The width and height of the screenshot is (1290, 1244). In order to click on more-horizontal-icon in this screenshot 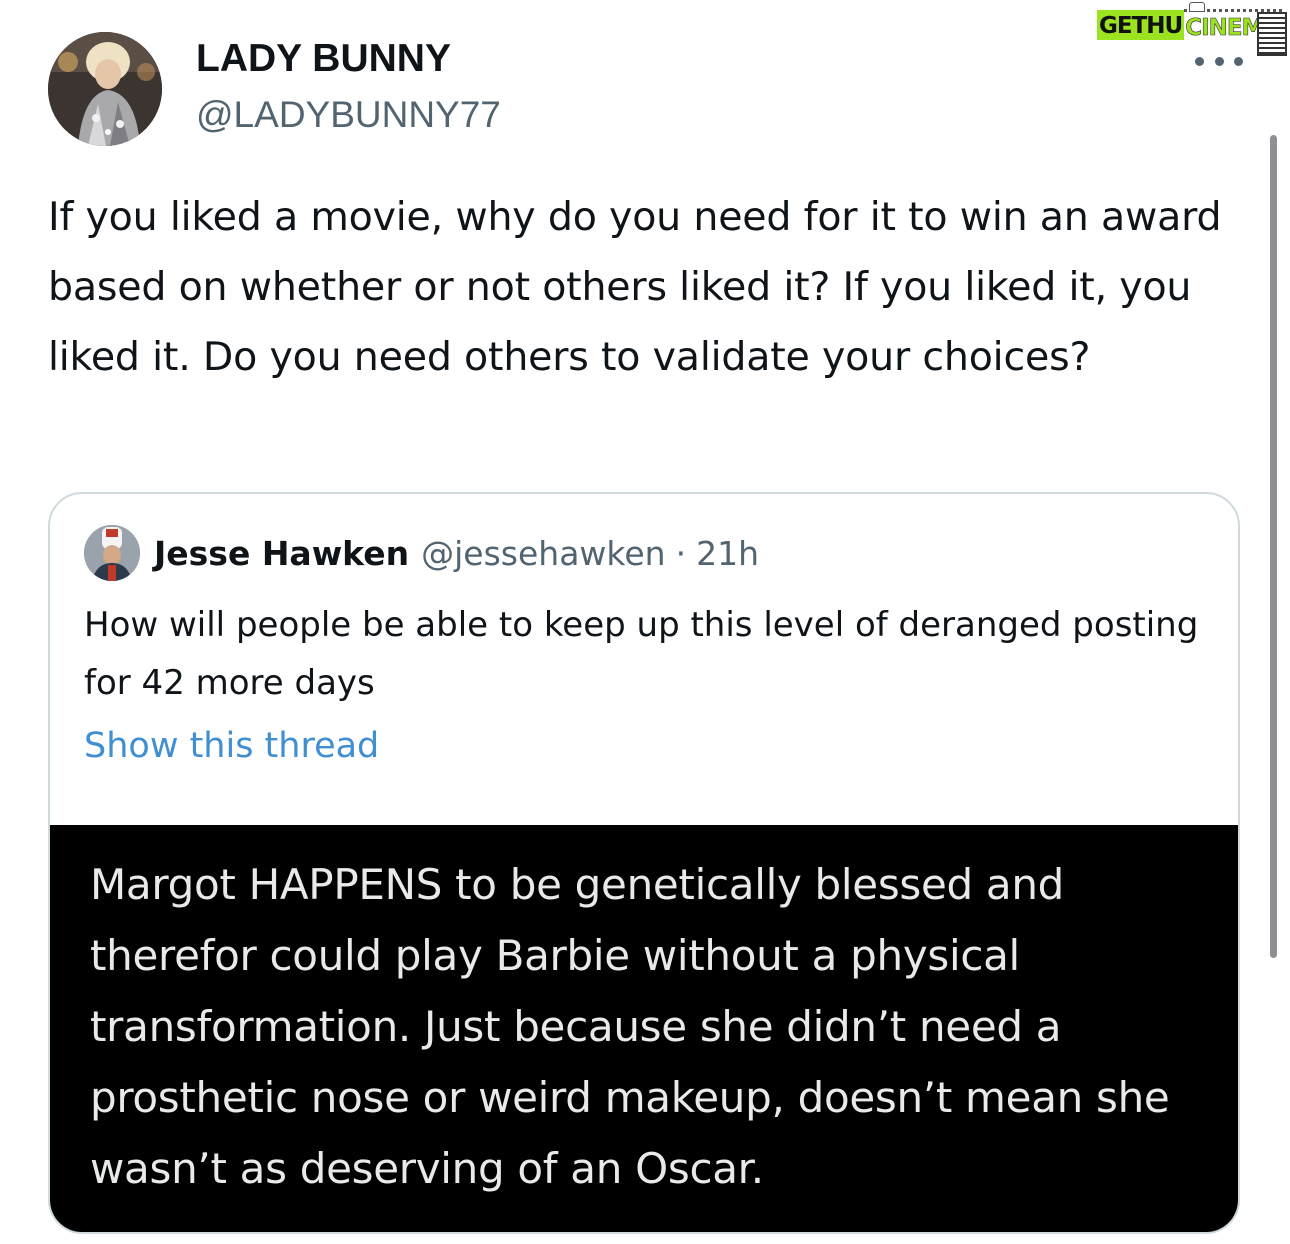, I will do `click(1219, 61)`.